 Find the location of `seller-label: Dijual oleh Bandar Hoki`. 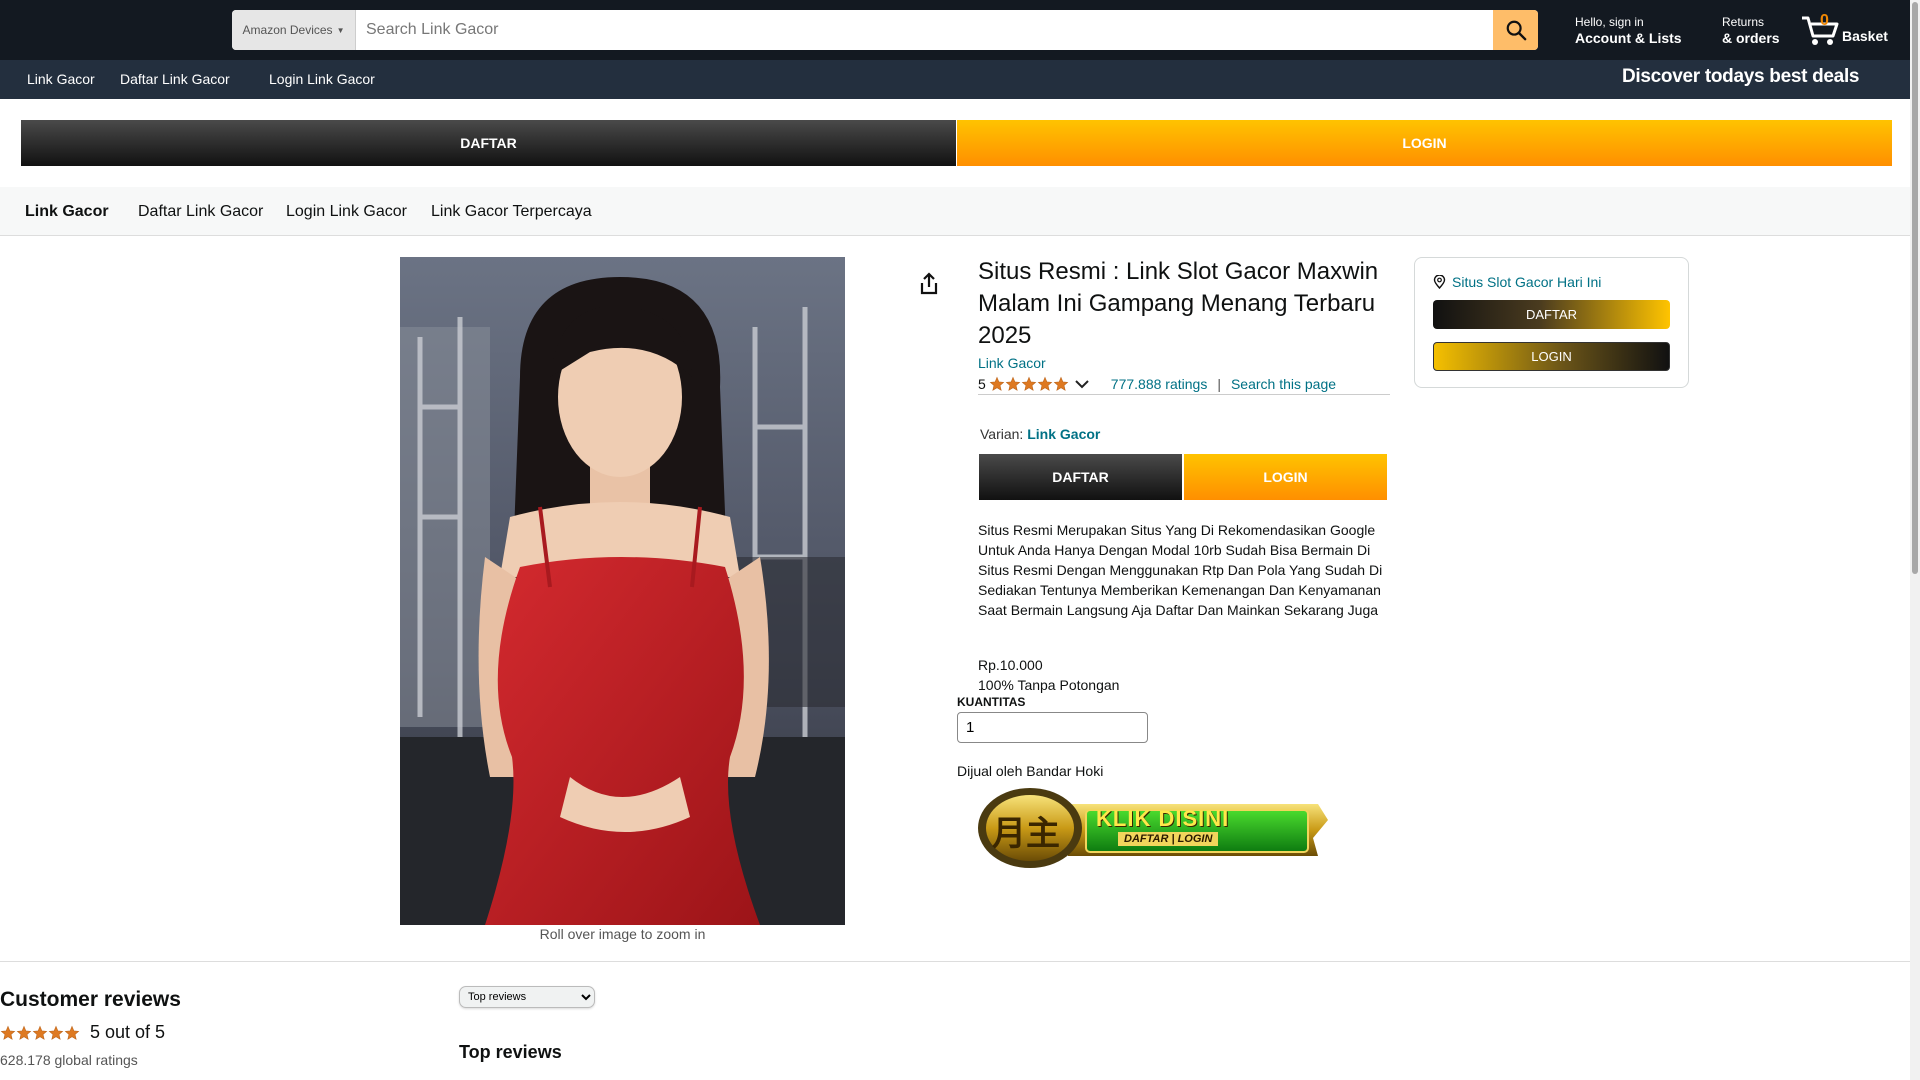

seller-label: Dijual oleh Bandar Hoki is located at coordinates (1030, 771).